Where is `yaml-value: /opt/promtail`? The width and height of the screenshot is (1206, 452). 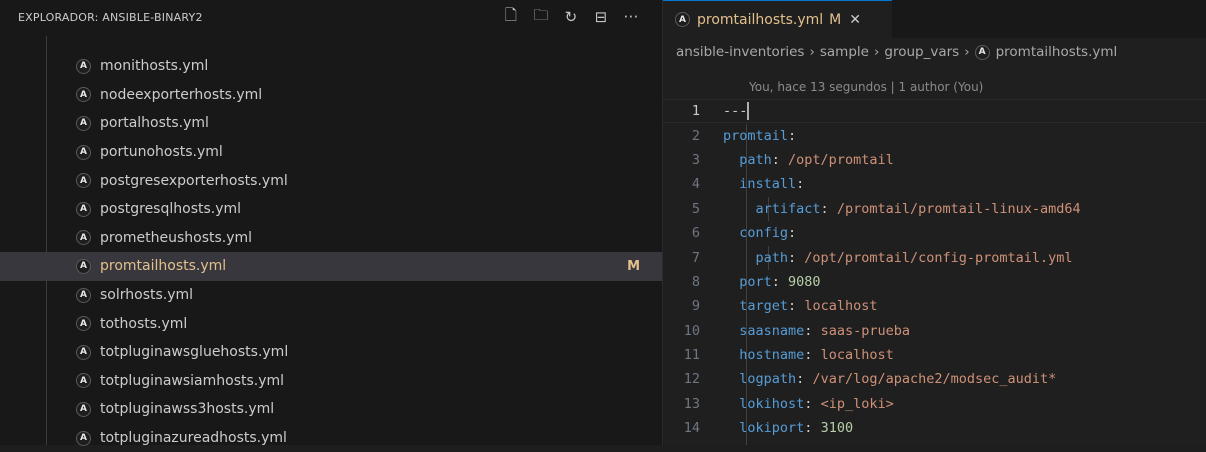 yaml-value: /opt/promtail is located at coordinates (841, 159).